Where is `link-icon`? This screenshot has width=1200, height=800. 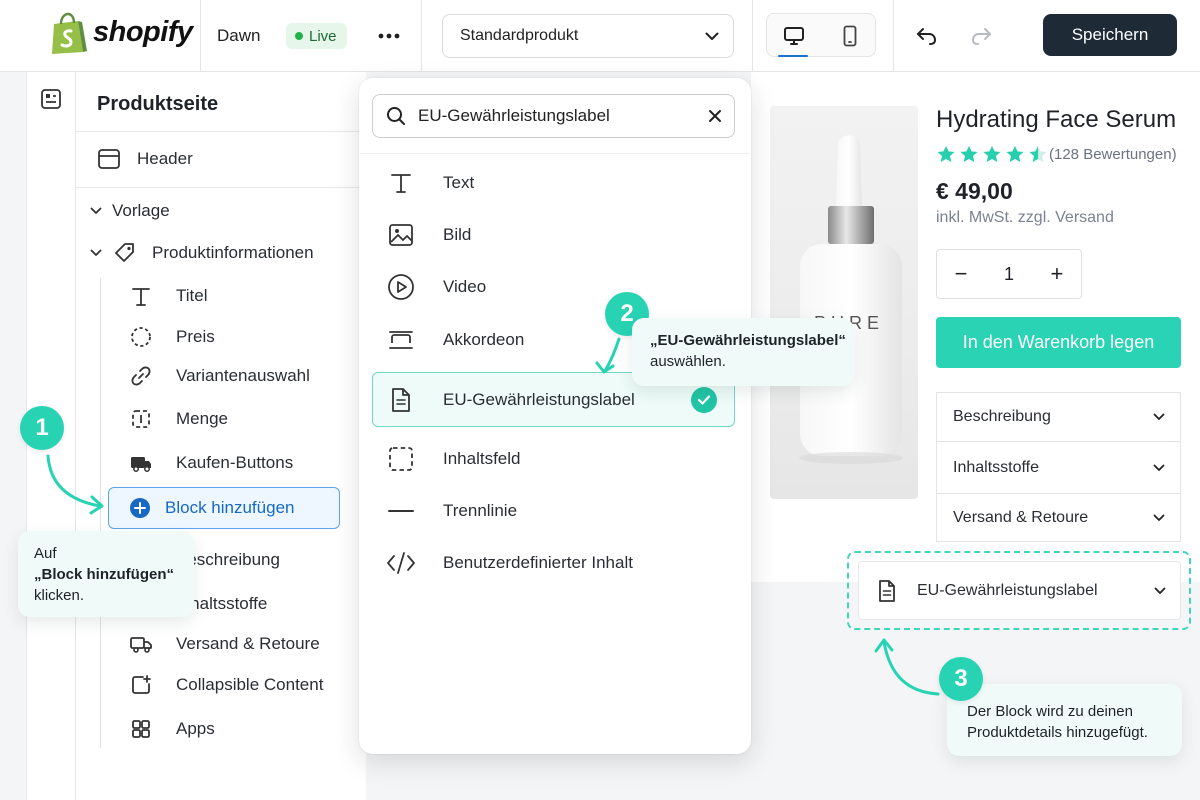 link-icon is located at coordinates (141, 376).